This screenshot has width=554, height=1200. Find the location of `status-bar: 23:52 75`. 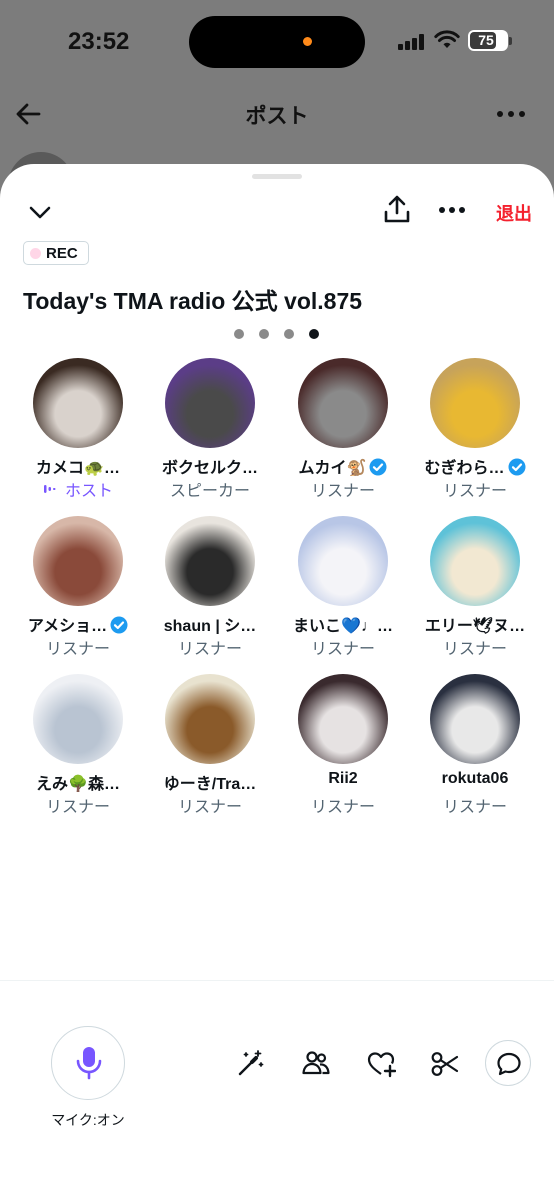

status-bar: 23:52 75 is located at coordinates (277, 42).